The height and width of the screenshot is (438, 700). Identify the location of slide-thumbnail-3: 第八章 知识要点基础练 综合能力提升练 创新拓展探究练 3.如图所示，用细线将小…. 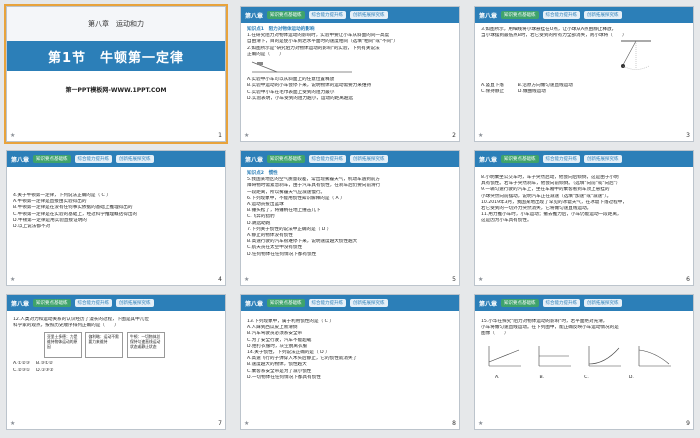
(584, 74).